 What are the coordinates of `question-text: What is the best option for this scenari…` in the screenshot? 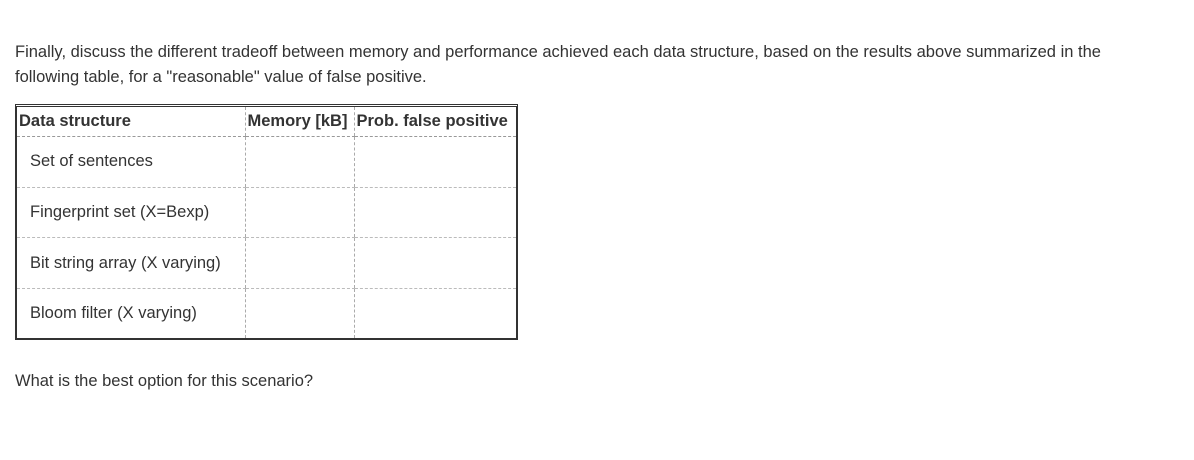 It's located at (164, 381).